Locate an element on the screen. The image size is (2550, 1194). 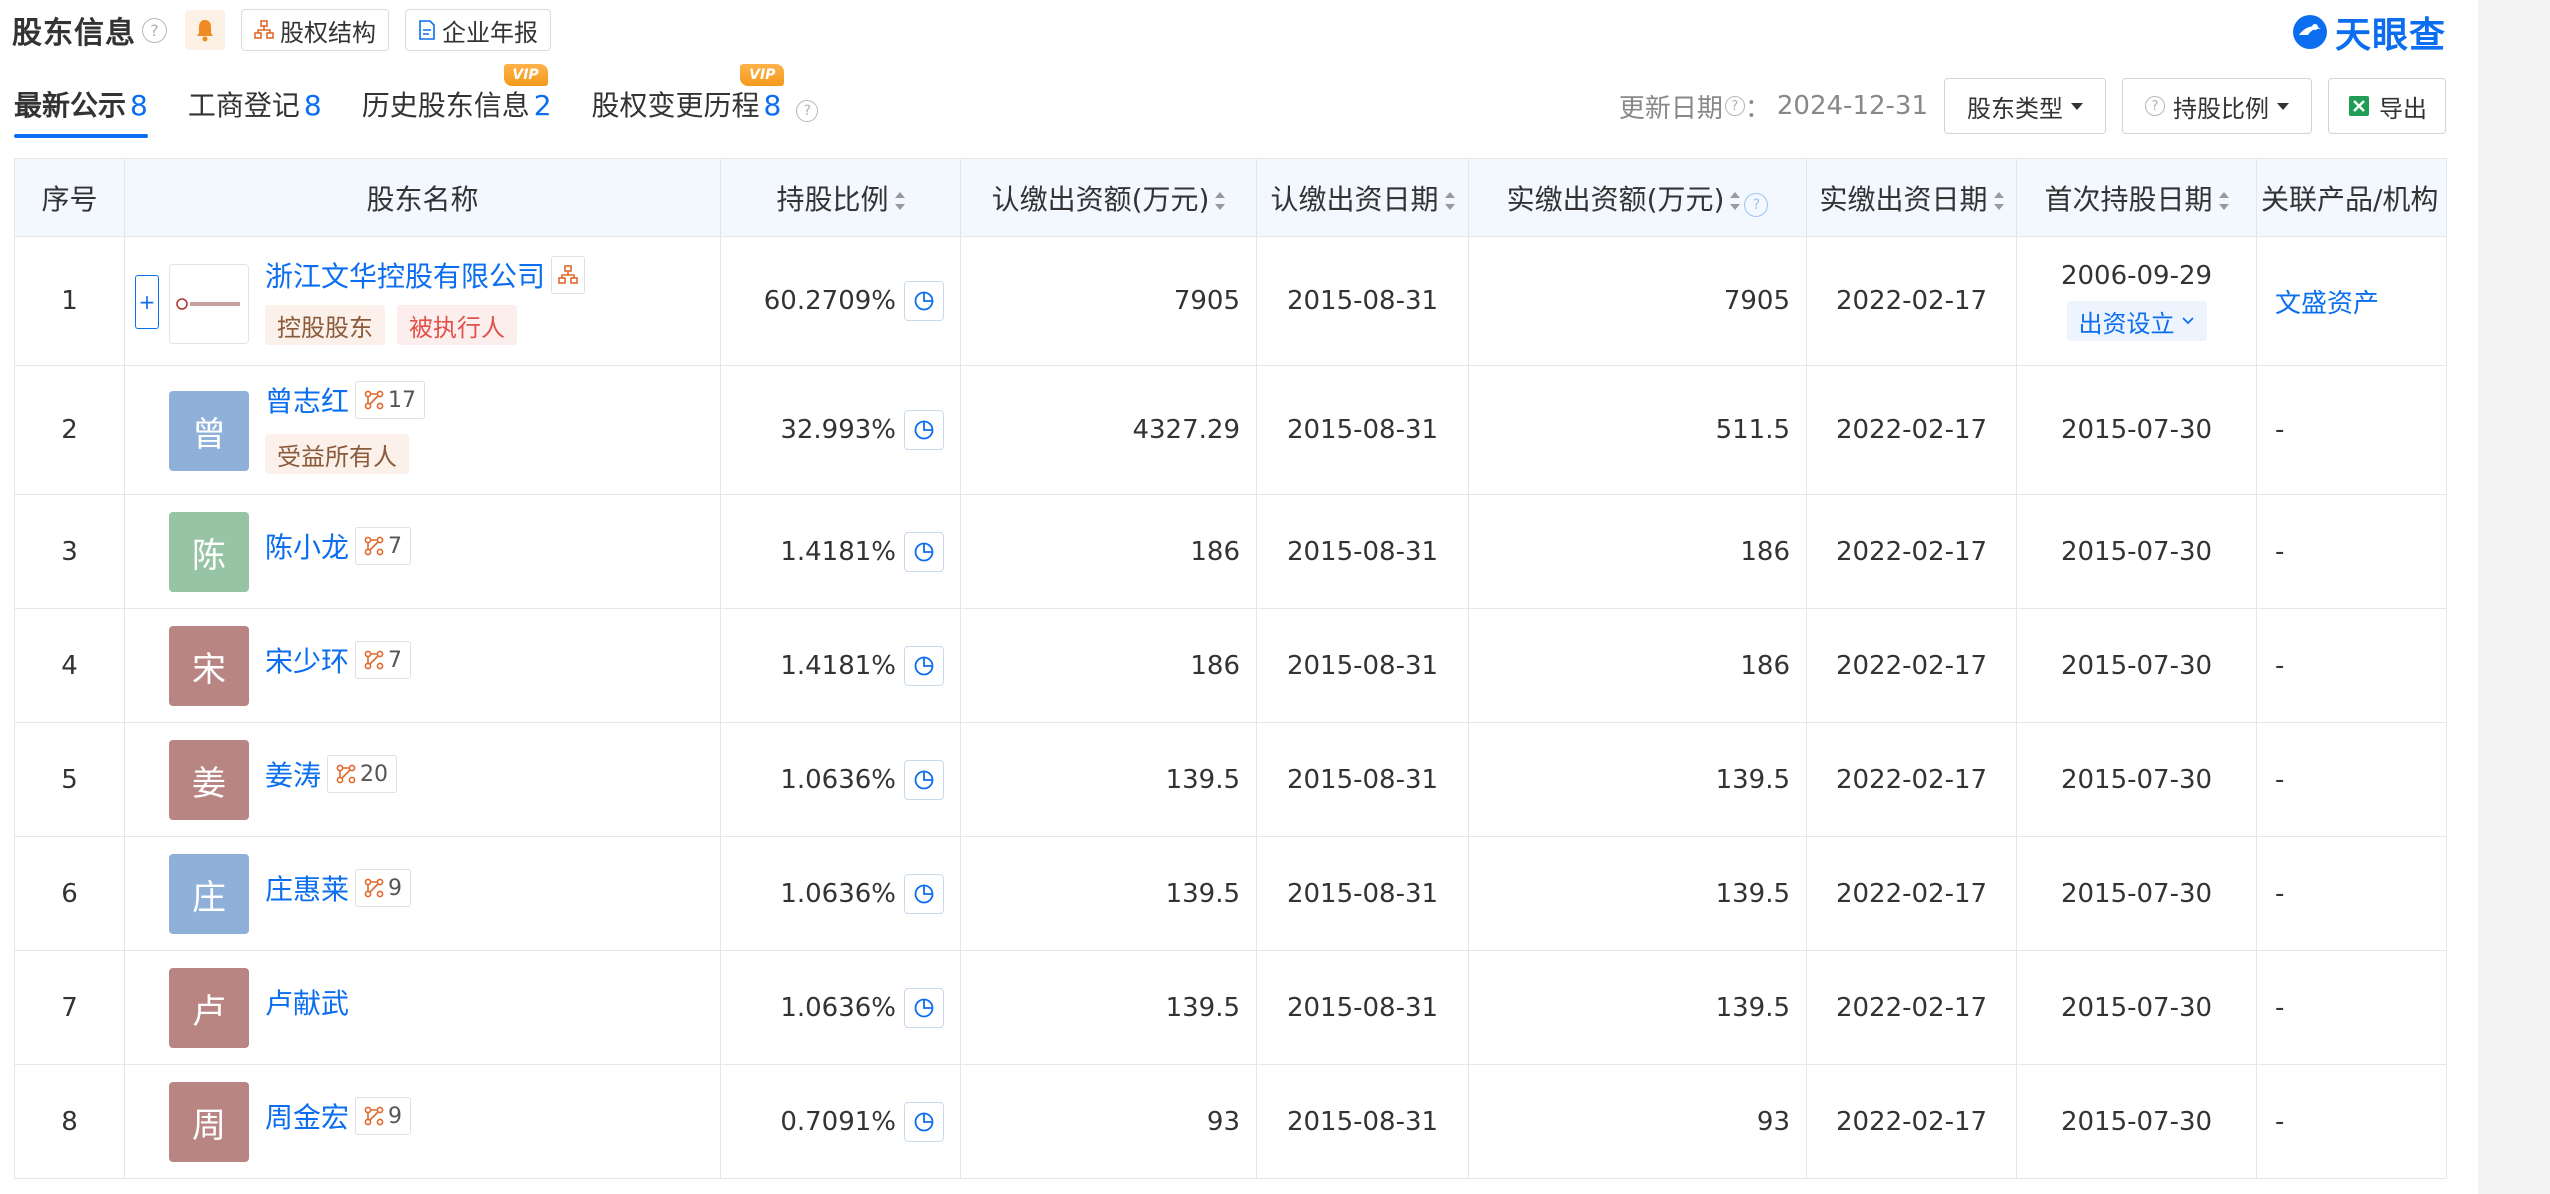
ratio-cell: 32.993% is located at coordinates (840, 430).